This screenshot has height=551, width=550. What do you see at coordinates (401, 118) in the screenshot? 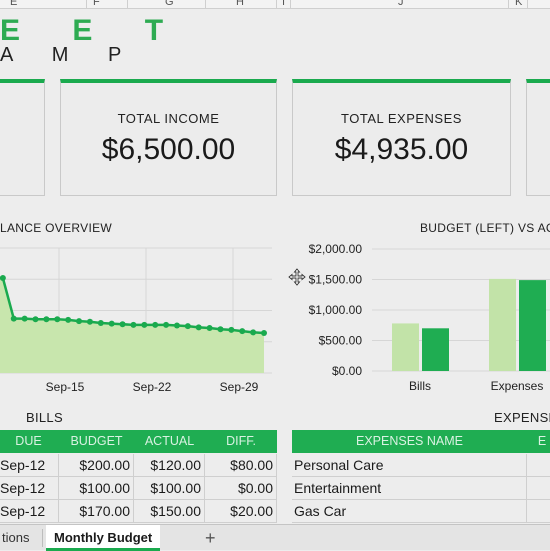
I see `total-expenses-label: TOTAL EXPENSES` at bounding box center [401, 118].